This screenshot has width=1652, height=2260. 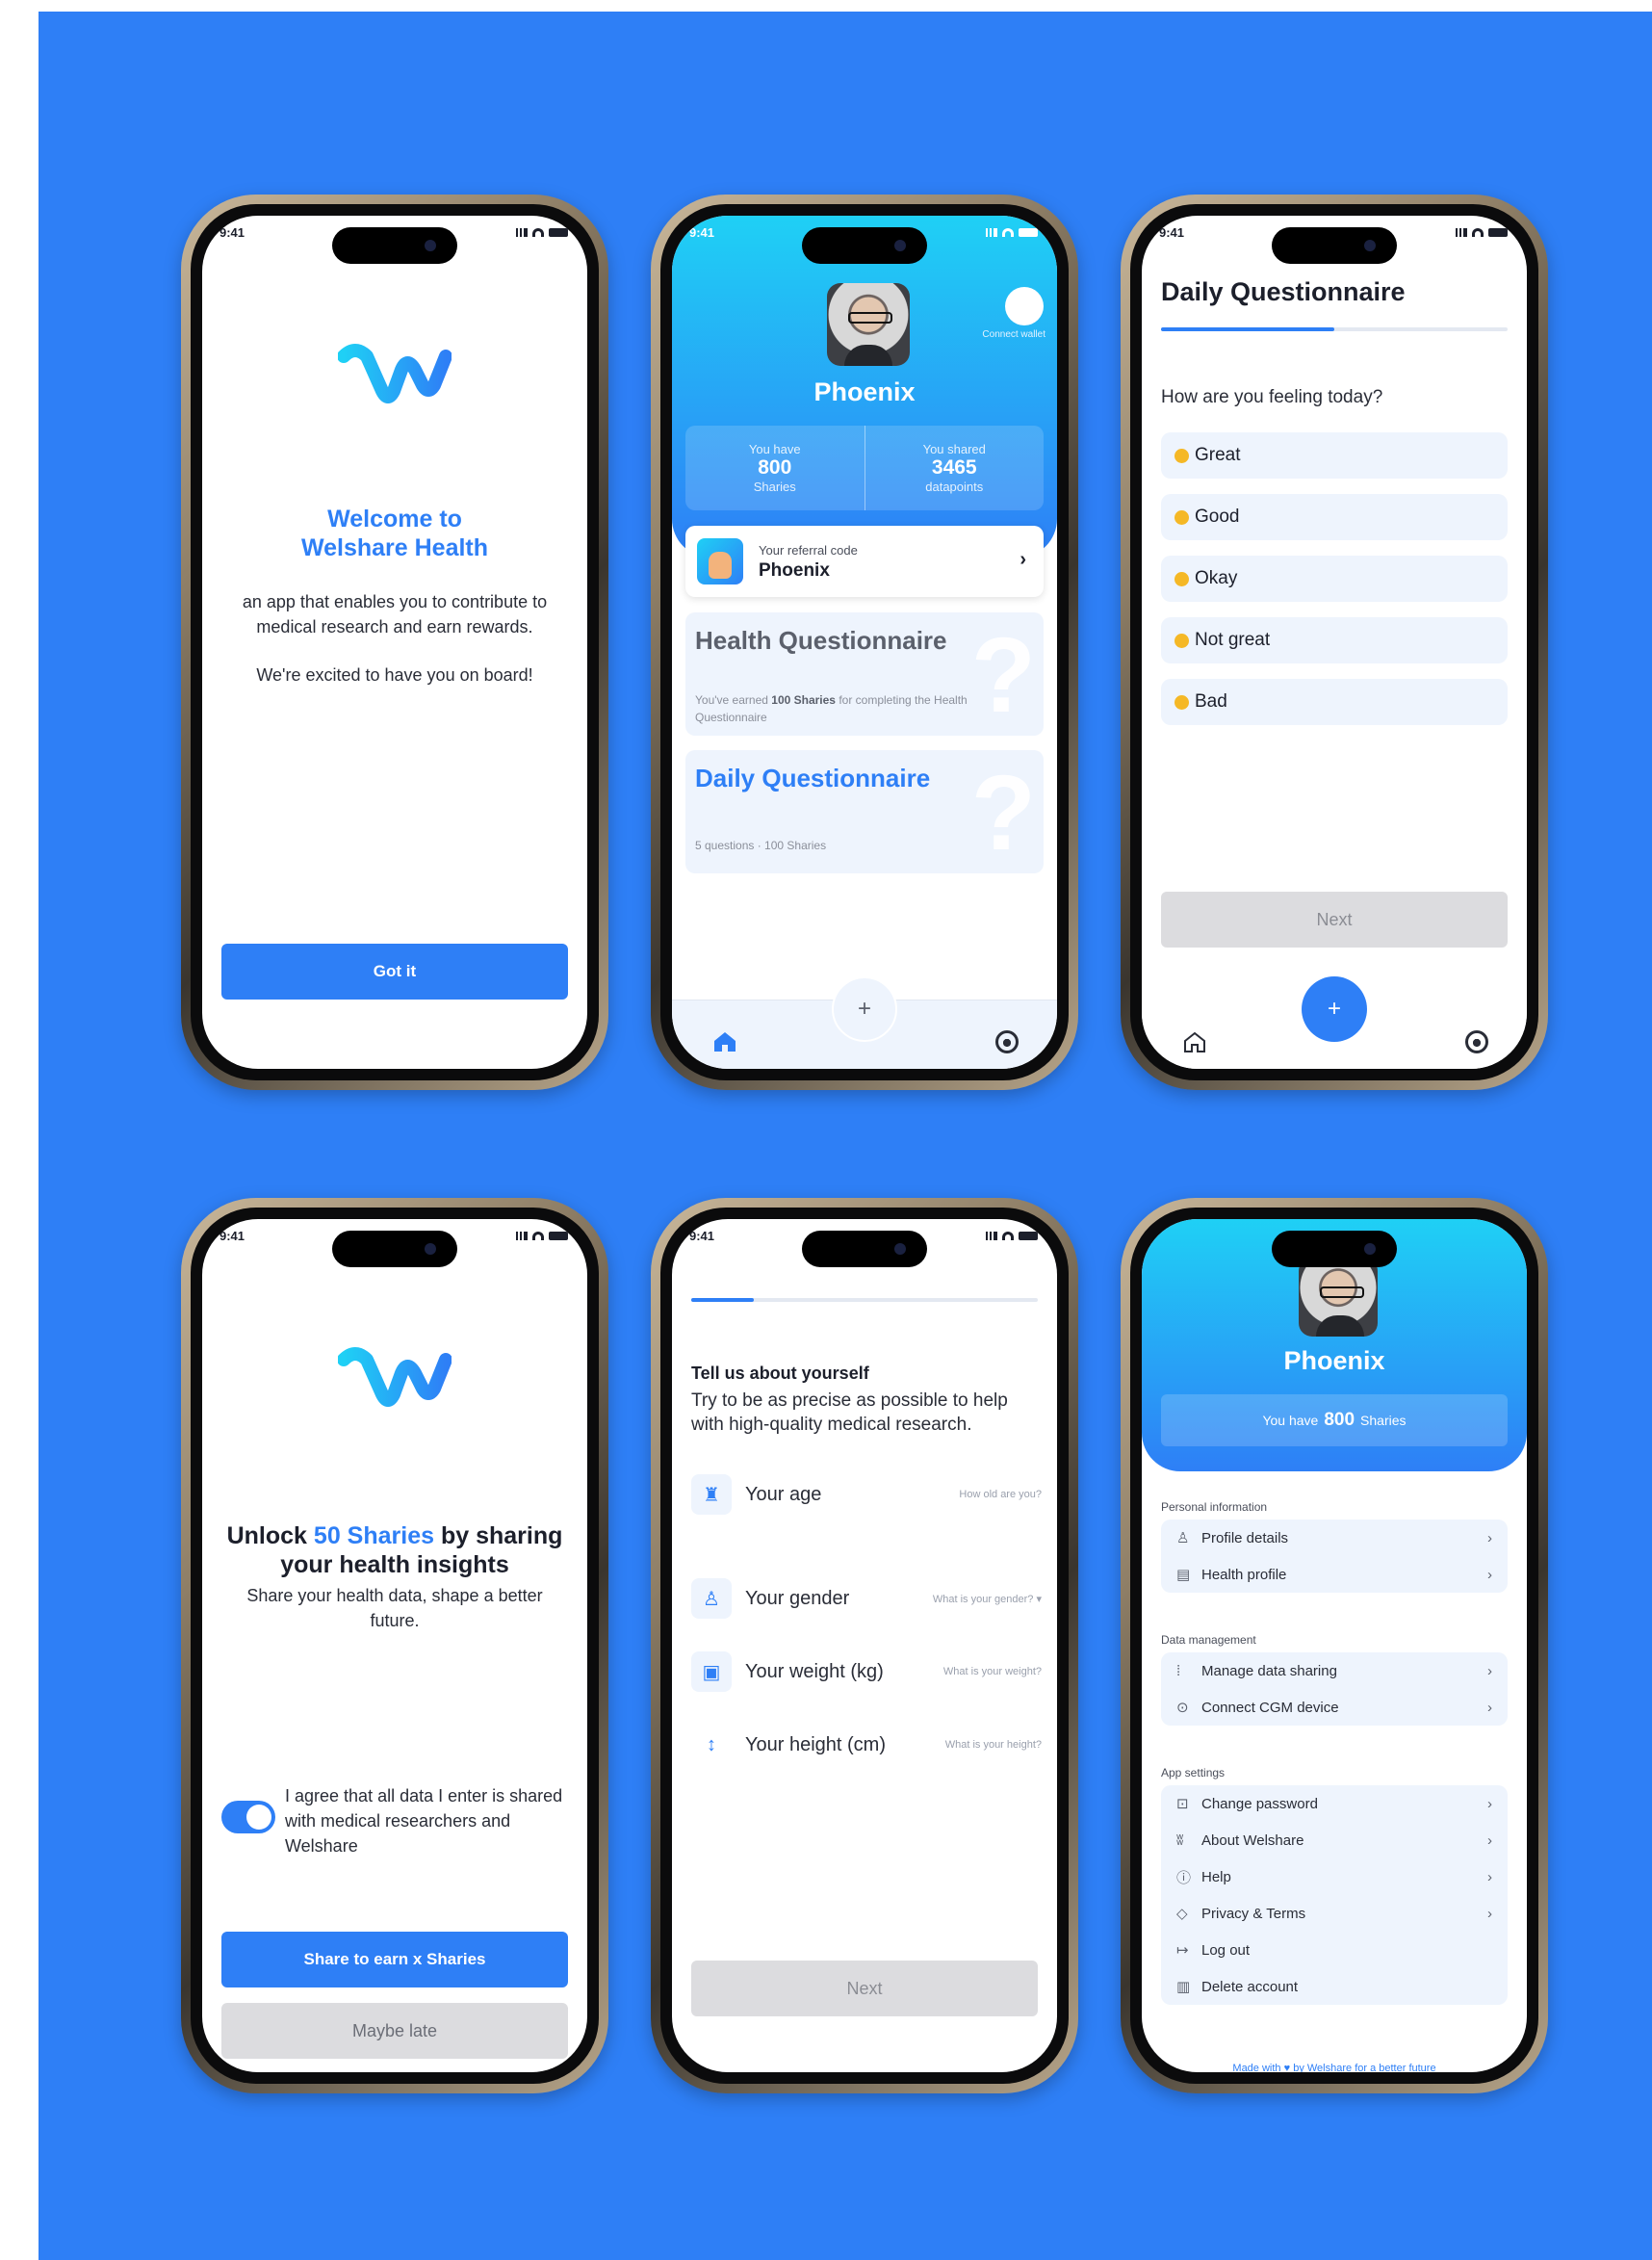 I want to click on maybe-later-button: Maybe late, so click(x=394, y=2031).